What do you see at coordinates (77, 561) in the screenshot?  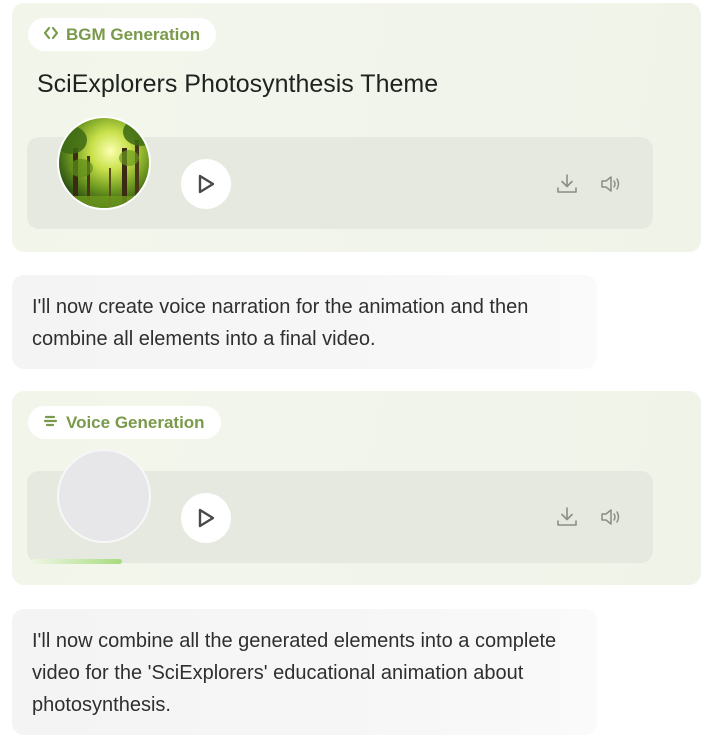 I see `loading-progress-bar` at bounding box center [77, 561].